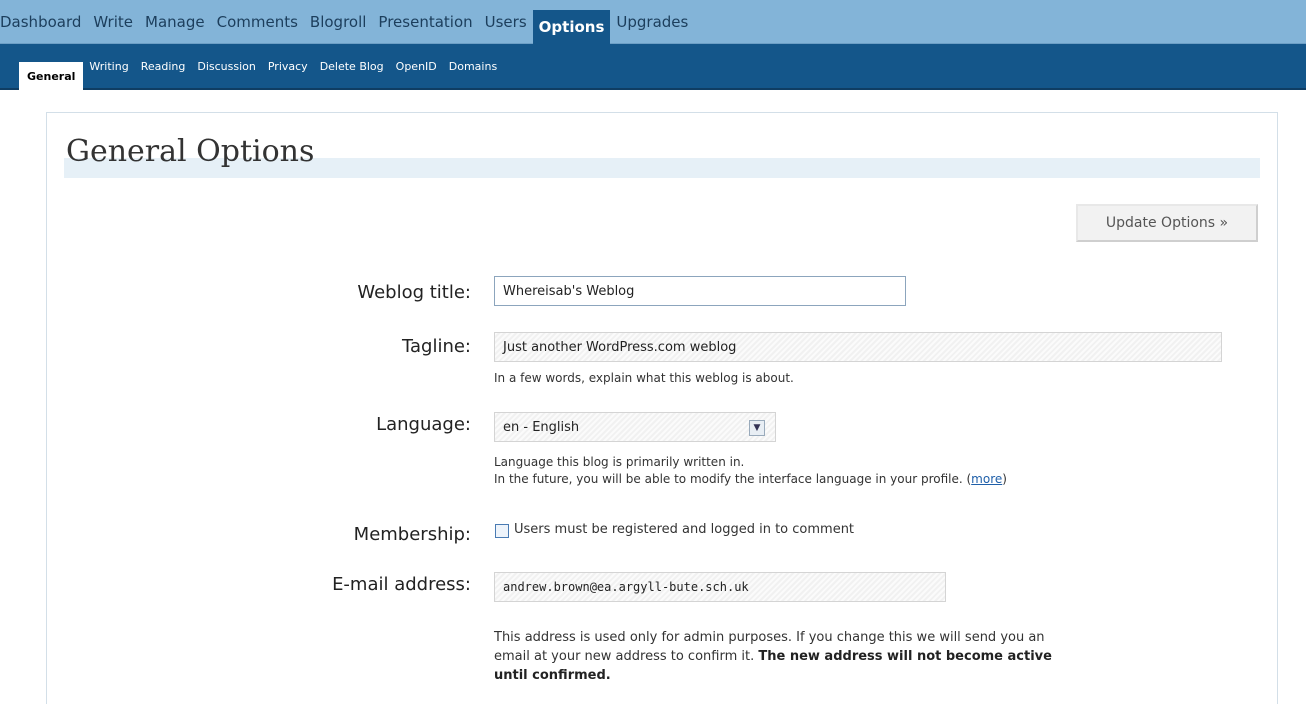 Image resolution: width=1306 pixels, height=704 pixels. I want to click on language-selected-value: en - English, so click(541, 427).